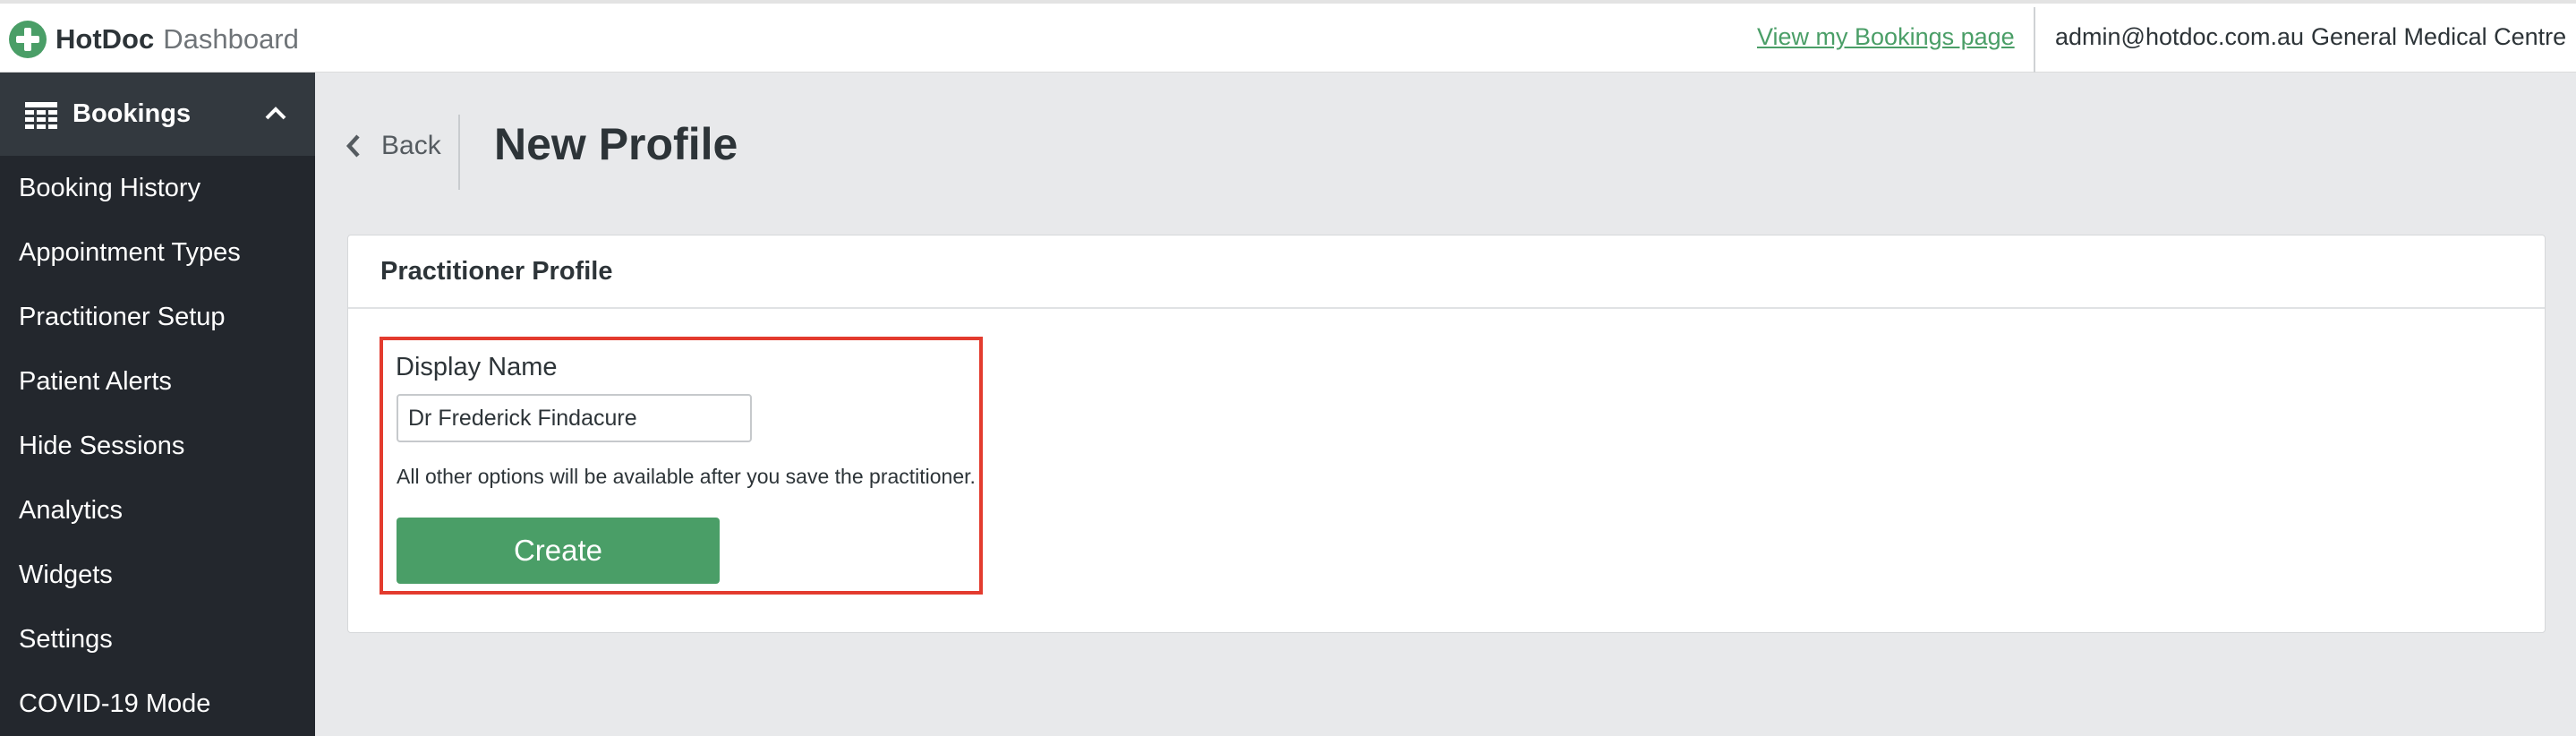 The image size is (2576, 736). I want to click on chevron-up-icon, so click(275, 113).